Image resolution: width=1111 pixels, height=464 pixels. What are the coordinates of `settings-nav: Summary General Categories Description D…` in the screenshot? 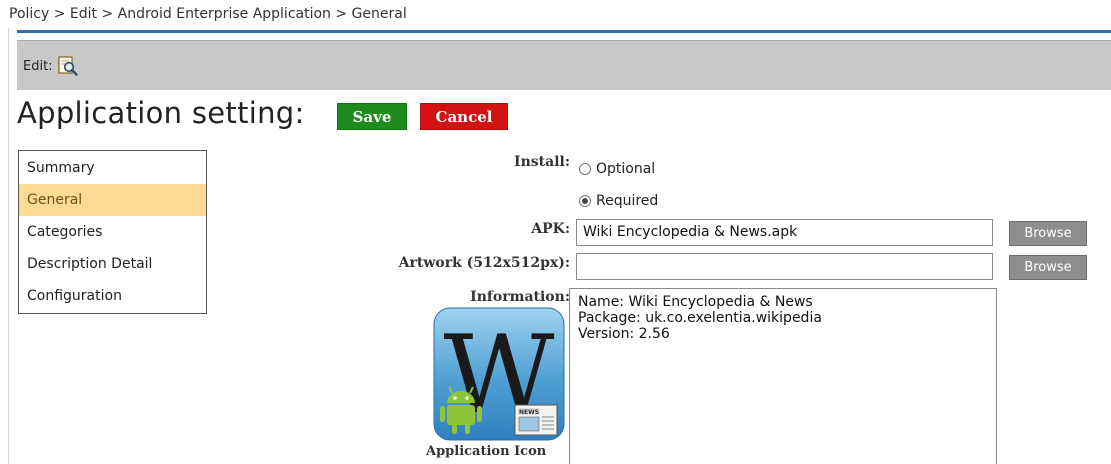 It's located at (112, 232).